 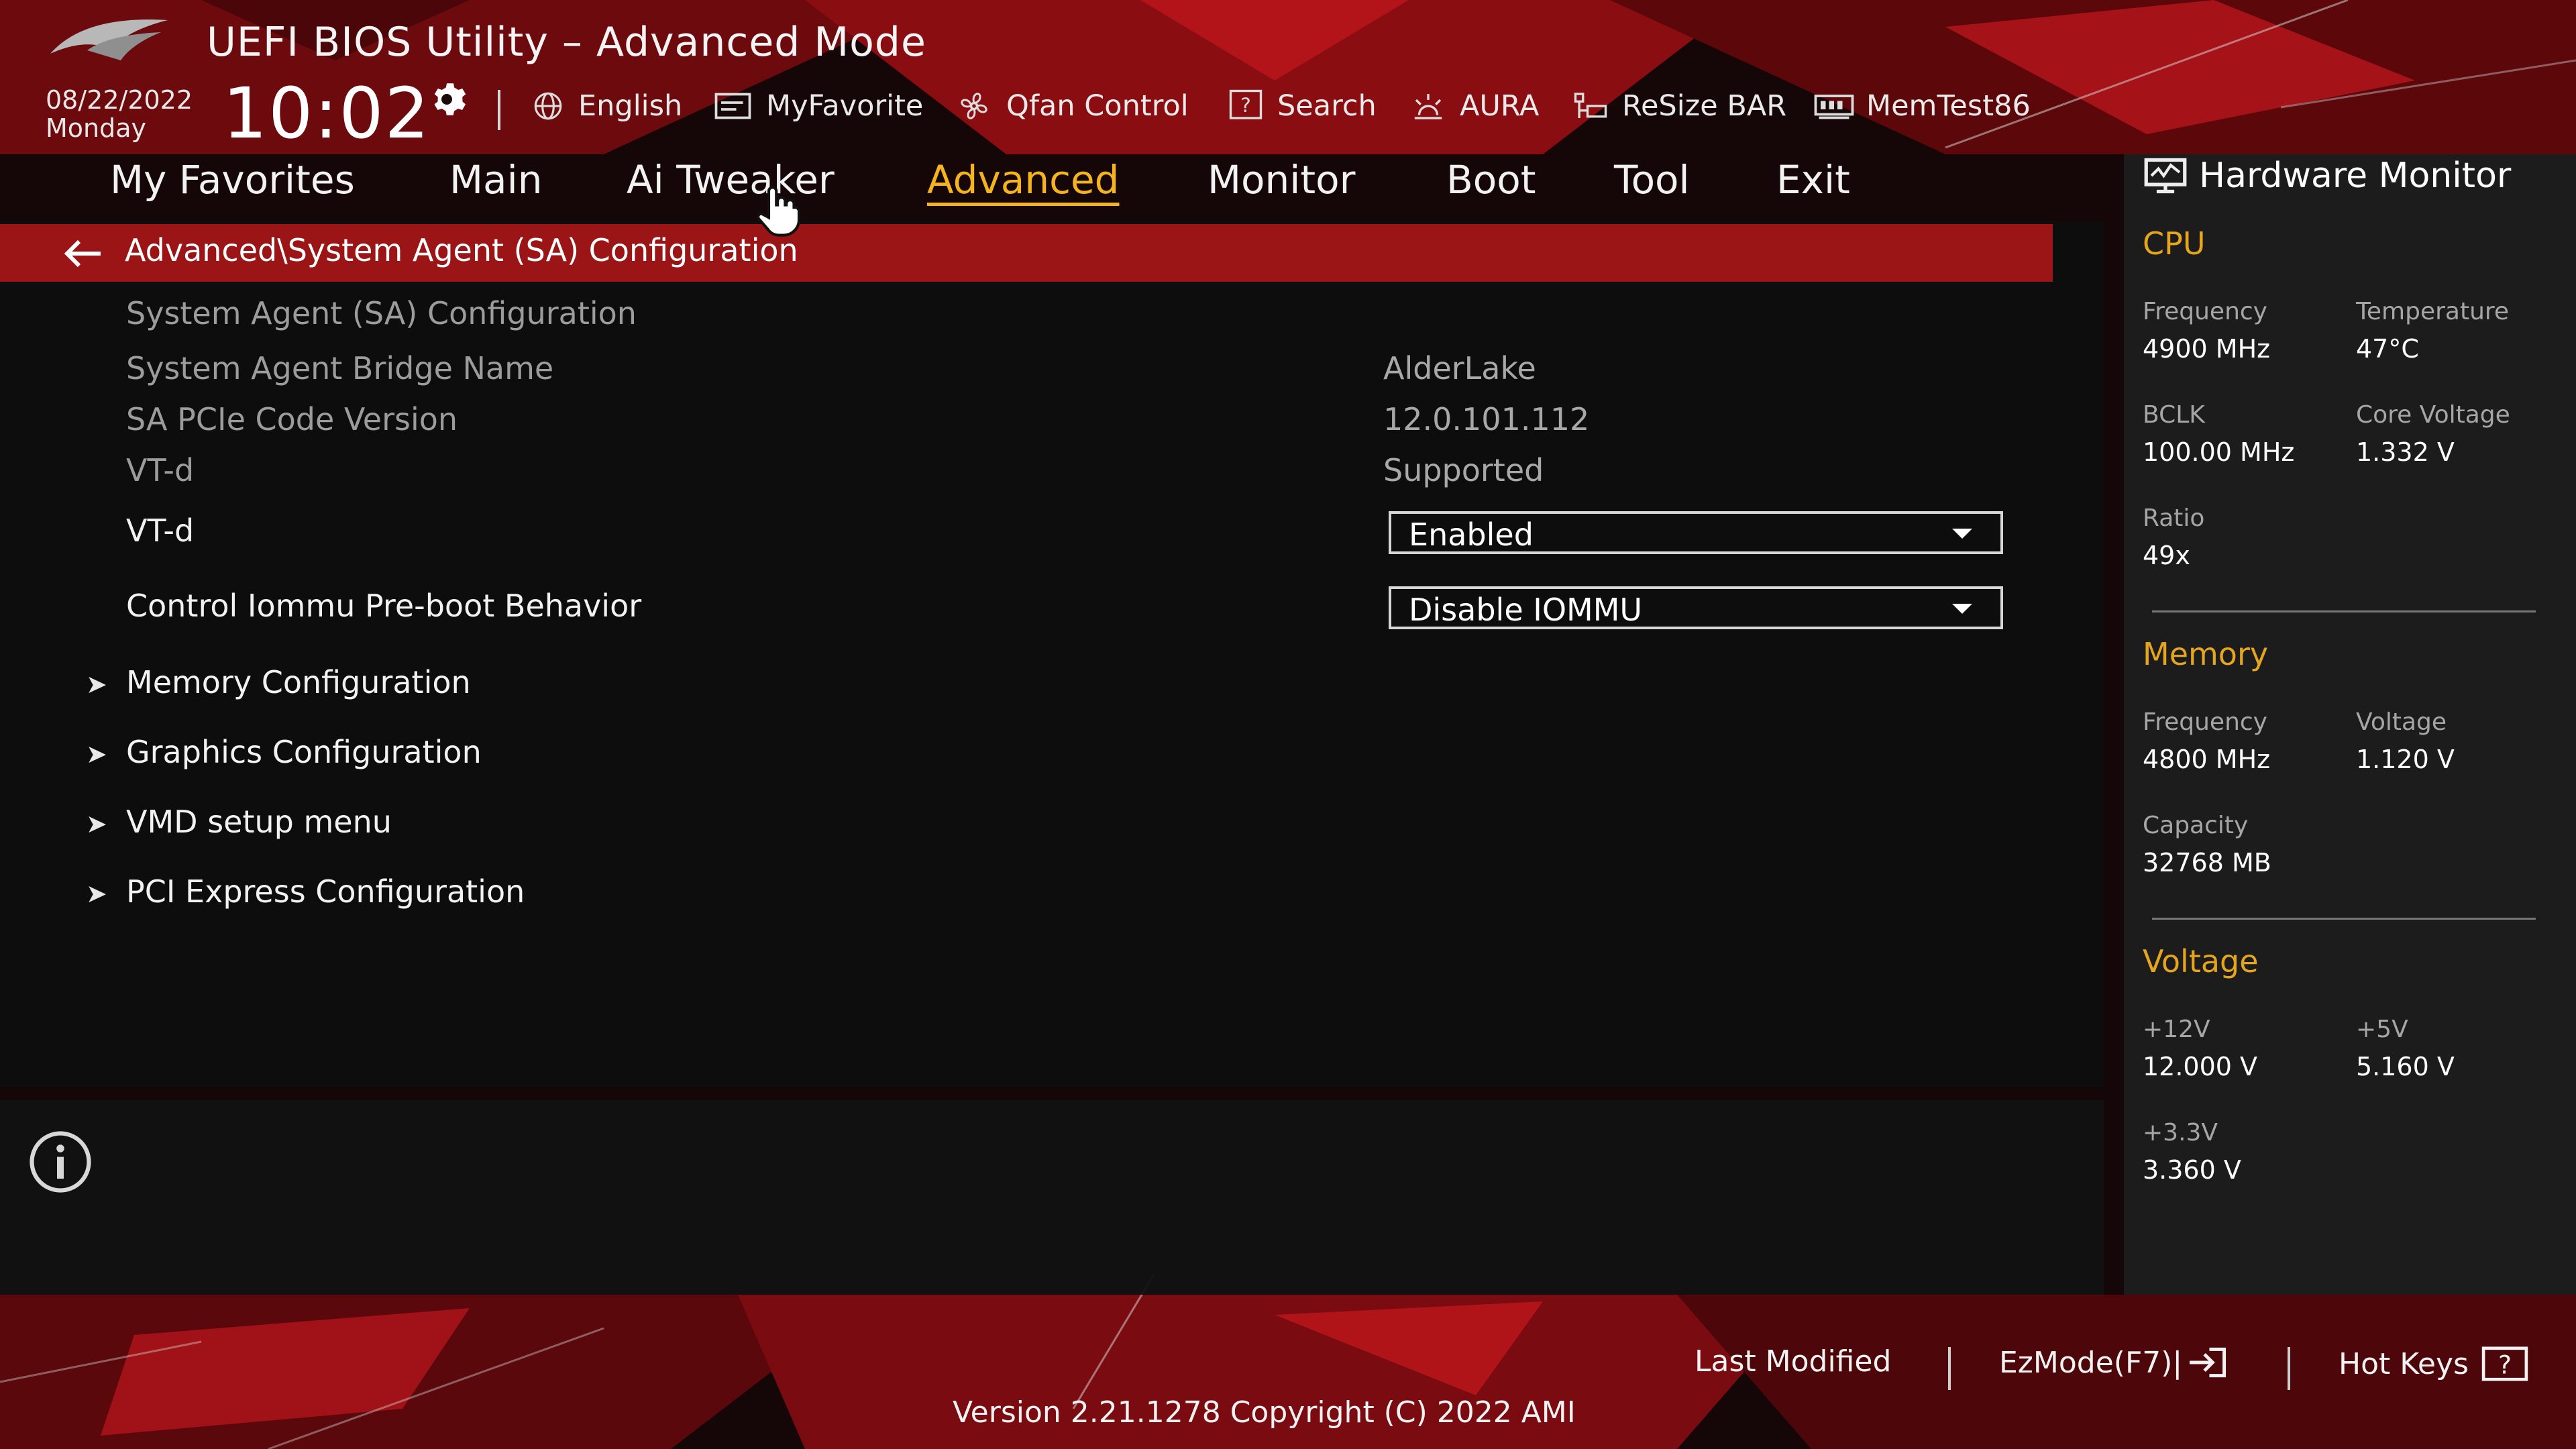 I want to click on section-heading: System Agent (SA) Configuration, so click(x=381, y=313).